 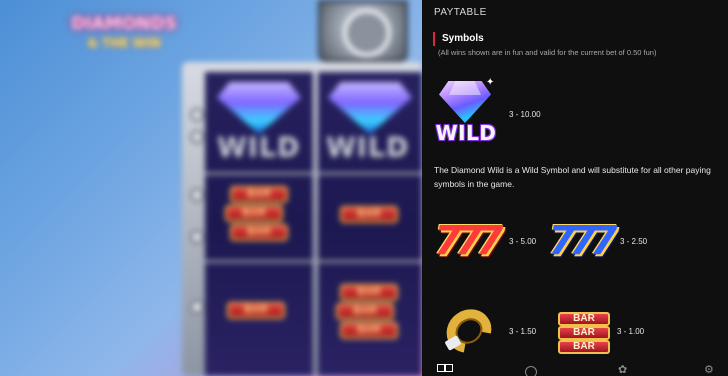 What do you see at coordinates (434, 39) in the screenshot?
I see `section-accent-bar` at bounding box center [434, 39].